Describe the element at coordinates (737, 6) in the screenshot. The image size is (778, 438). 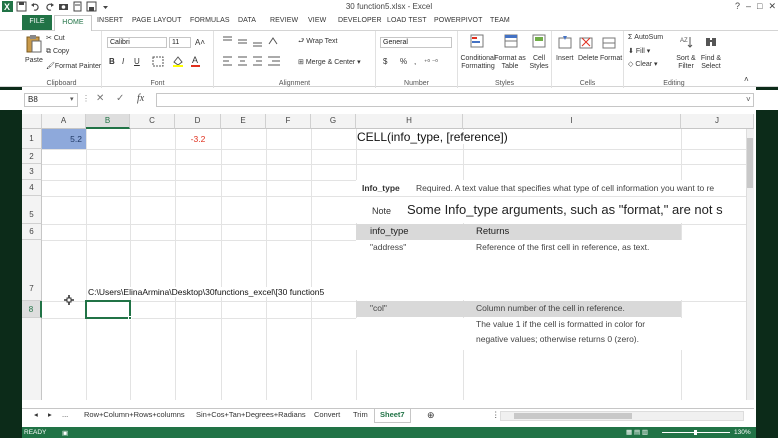
I see `help-icon: ?` at that location.